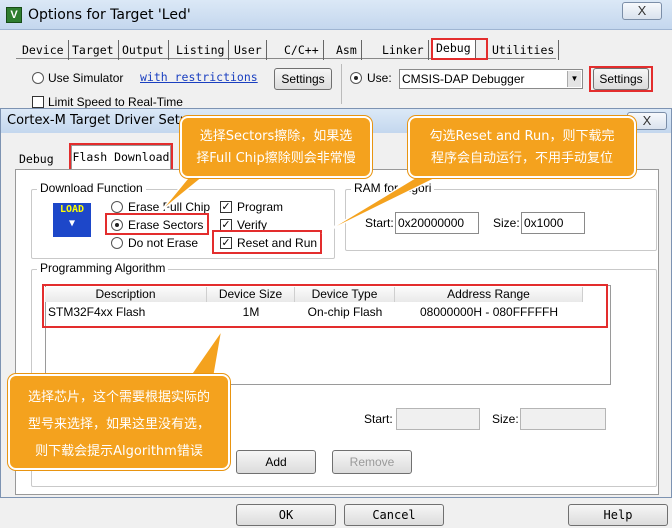  Describe the element at coordinates (118, 397) in the screenshot. I see `chip-callout-line1: 选择芯片，这个需要根据实际的` at that location.